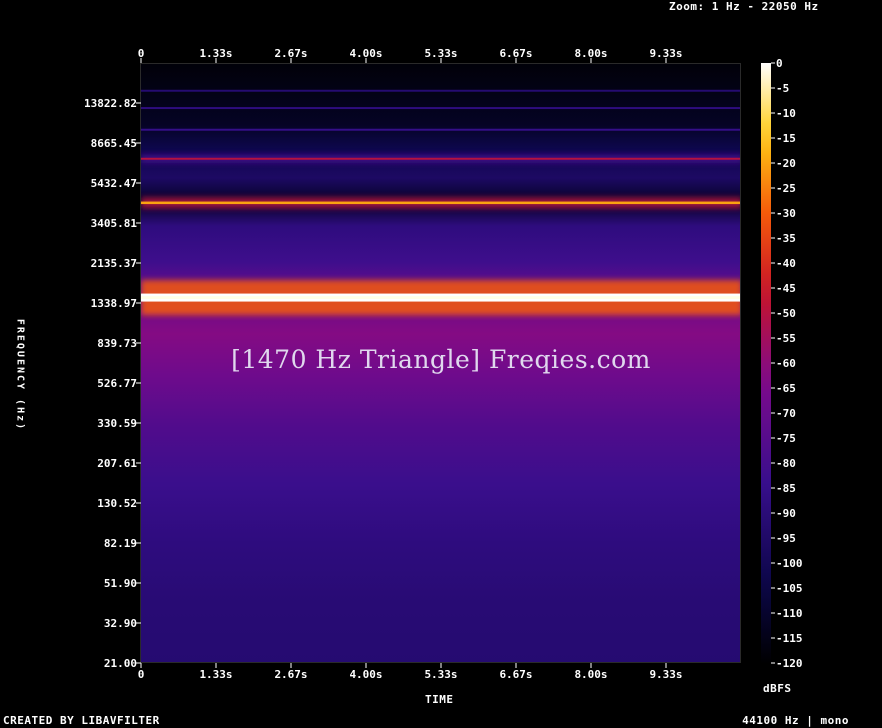  What do you see at coordinates (114, 143) in the screenshot?
I see `y-tick-label: 8665.45` at bounding box center [114, 143].